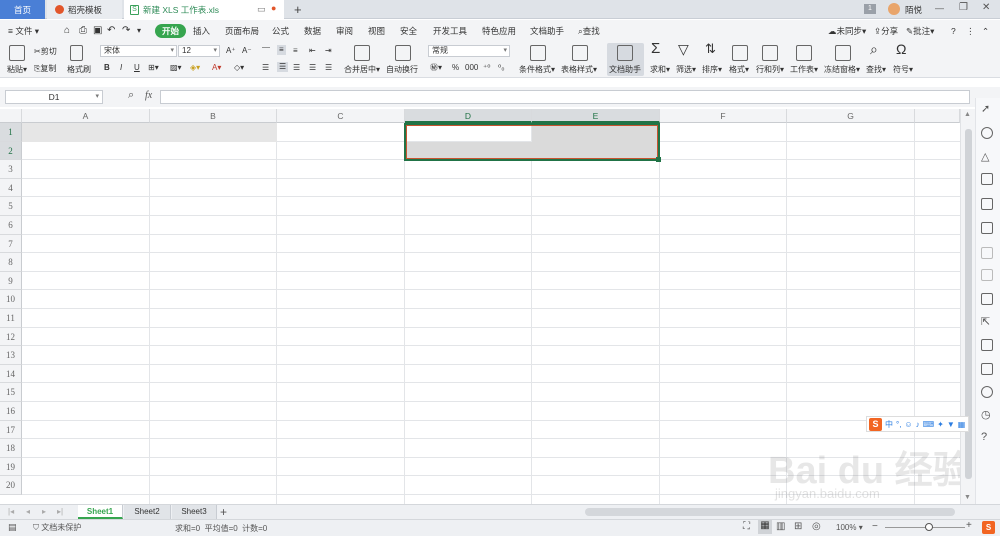 The width and height of the screenshot is (1000, 536). I want to click on scroll-up-icon: ▲, so click(967, 114).